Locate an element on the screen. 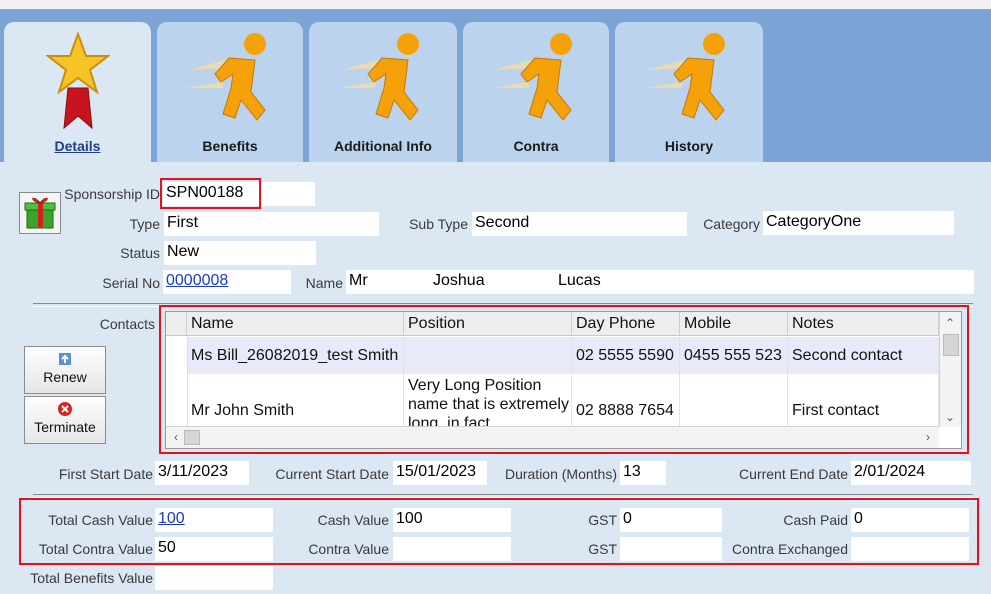  category-field: CategoryOne is located at coordinates (858, 223).